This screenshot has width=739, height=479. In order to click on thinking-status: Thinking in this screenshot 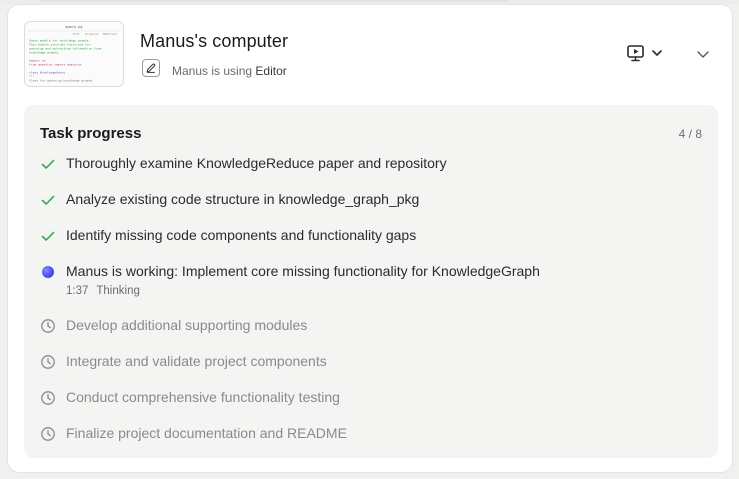, I will do `click(118, 291)`.